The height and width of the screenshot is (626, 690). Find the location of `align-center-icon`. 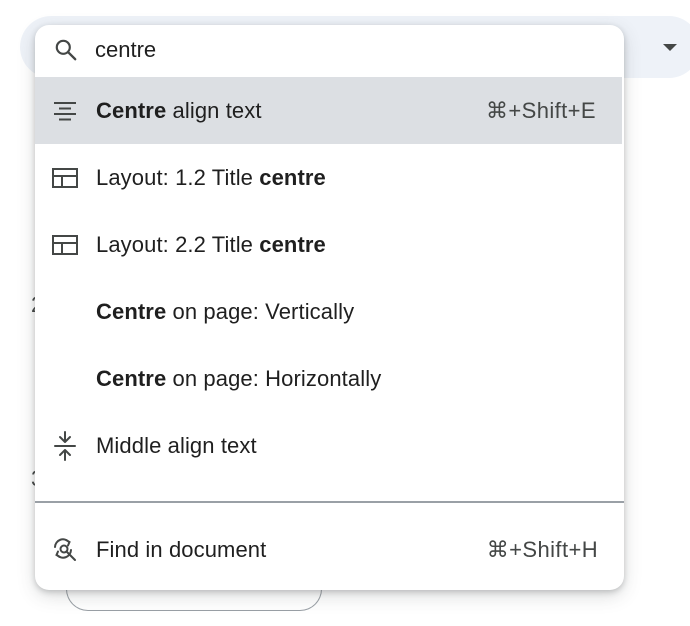

align-center-icon is located at coordinates (65, 111).